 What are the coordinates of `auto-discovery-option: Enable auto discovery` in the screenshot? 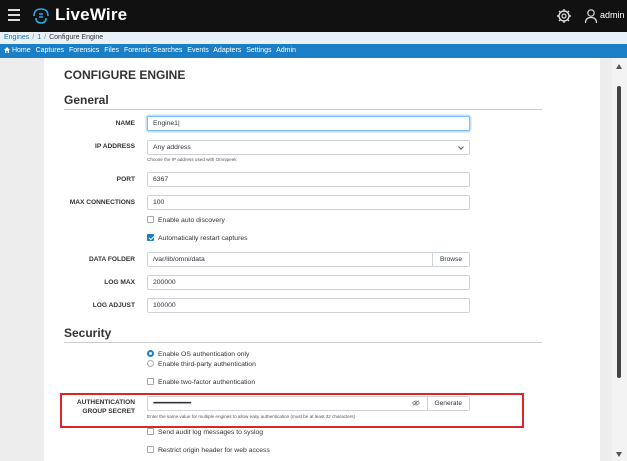 It's located at (186, 220).